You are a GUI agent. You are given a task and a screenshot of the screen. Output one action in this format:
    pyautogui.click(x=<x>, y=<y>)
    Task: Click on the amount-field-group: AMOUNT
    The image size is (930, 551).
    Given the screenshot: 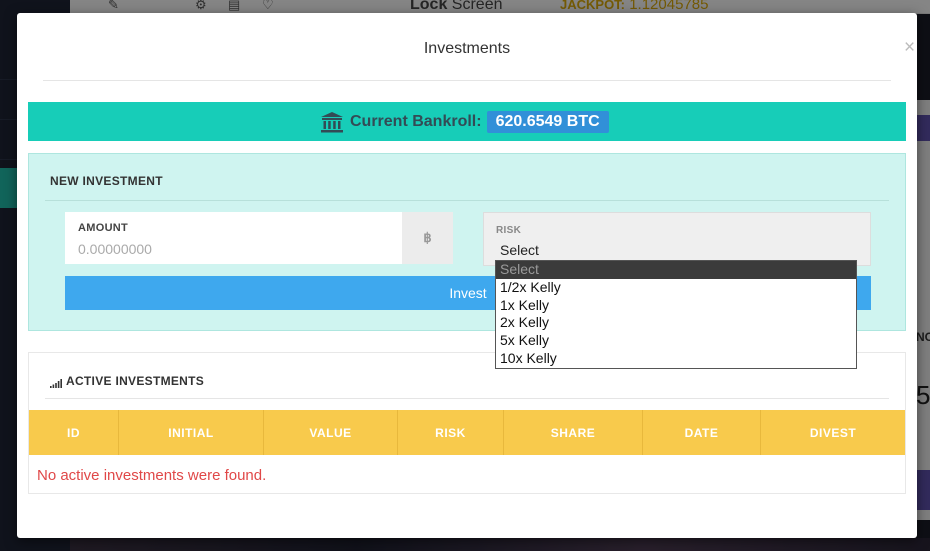 What is the action you would take?
    pyautogui.click(x=233, y=238)
    